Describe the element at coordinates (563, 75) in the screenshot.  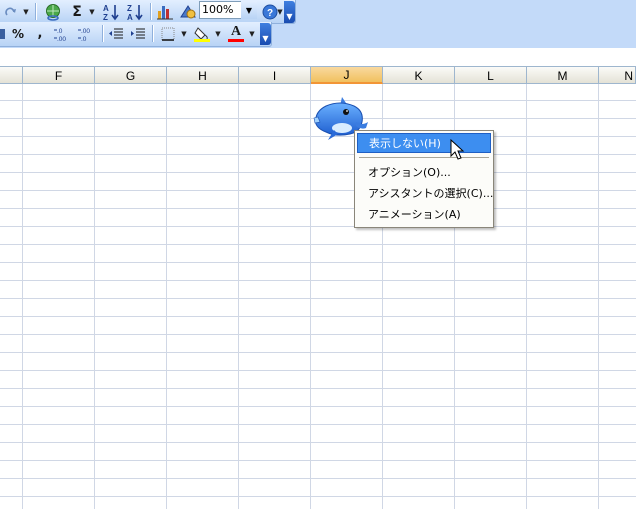
I see `column-header-m: M` at that location.